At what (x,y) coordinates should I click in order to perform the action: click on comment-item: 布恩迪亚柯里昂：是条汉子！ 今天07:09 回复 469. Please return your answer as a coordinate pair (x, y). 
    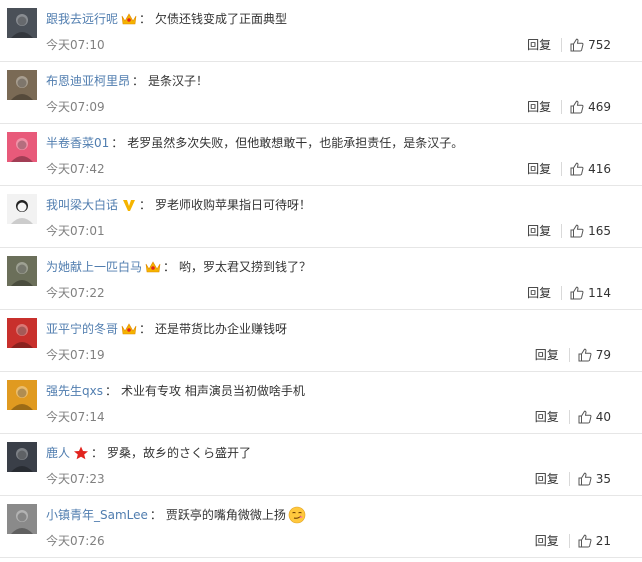
    Looking at the image, I should click on (321, 93).